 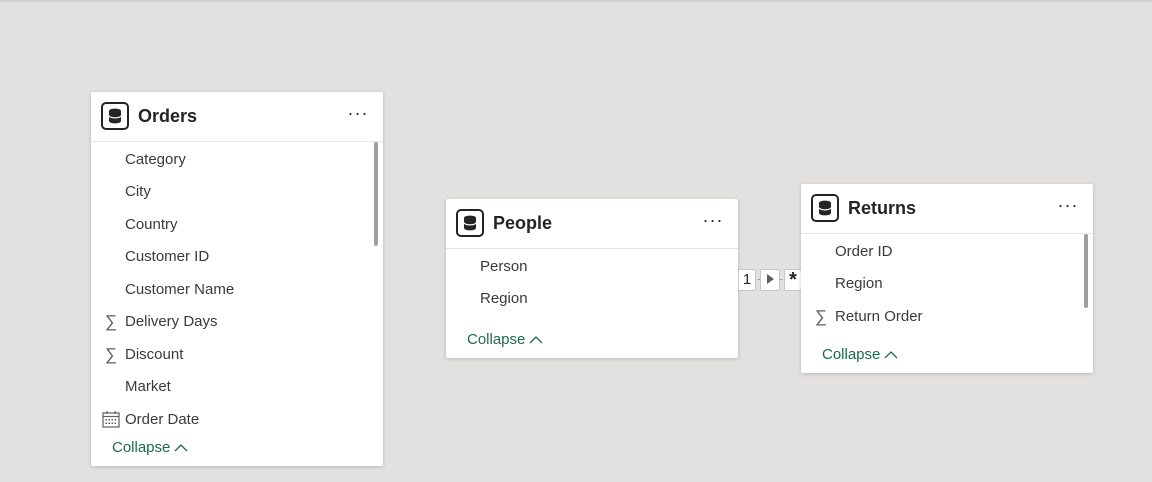 What do you see at coordinates (504, 266) in the screenshot?
I see `field-label: Person` at bounding box center [504, 266].